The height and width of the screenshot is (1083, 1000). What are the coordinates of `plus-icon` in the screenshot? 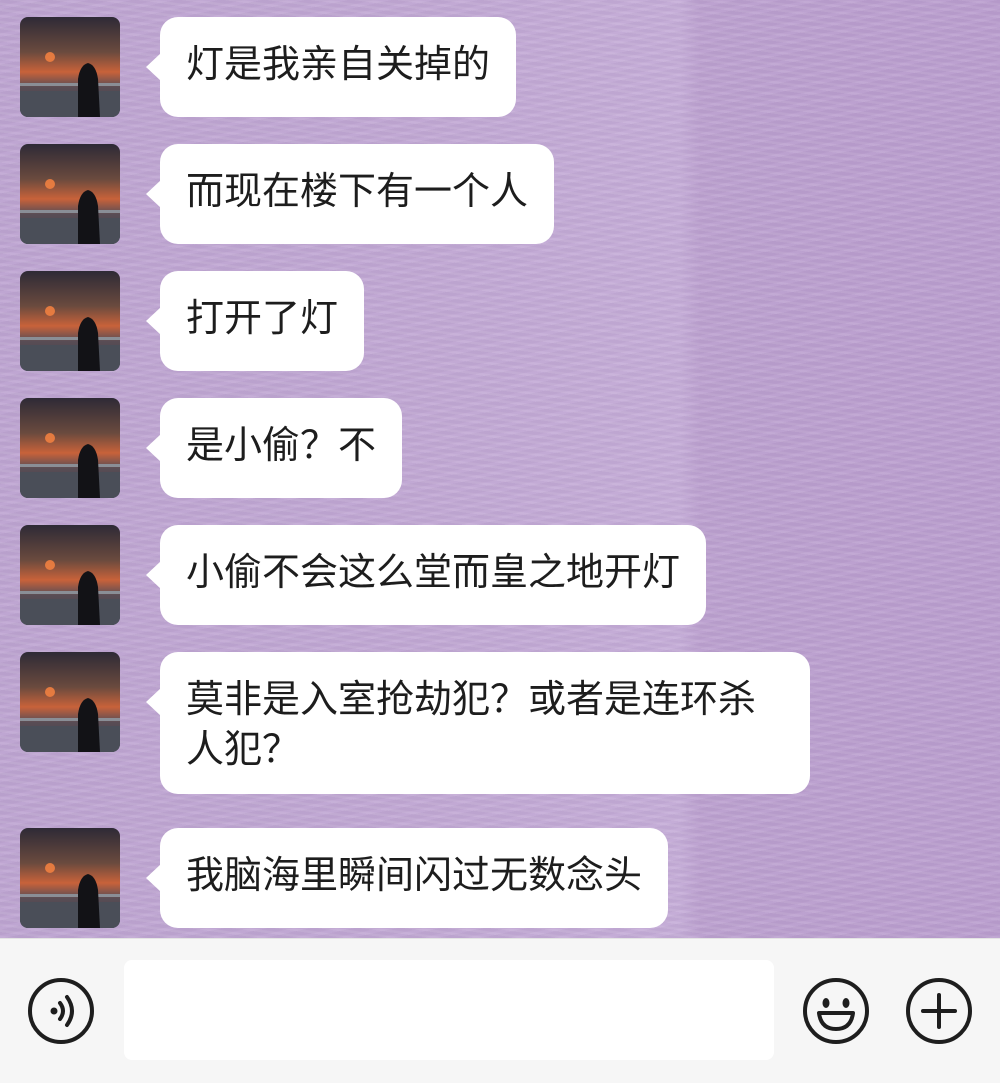 It's located at (939, 1011).